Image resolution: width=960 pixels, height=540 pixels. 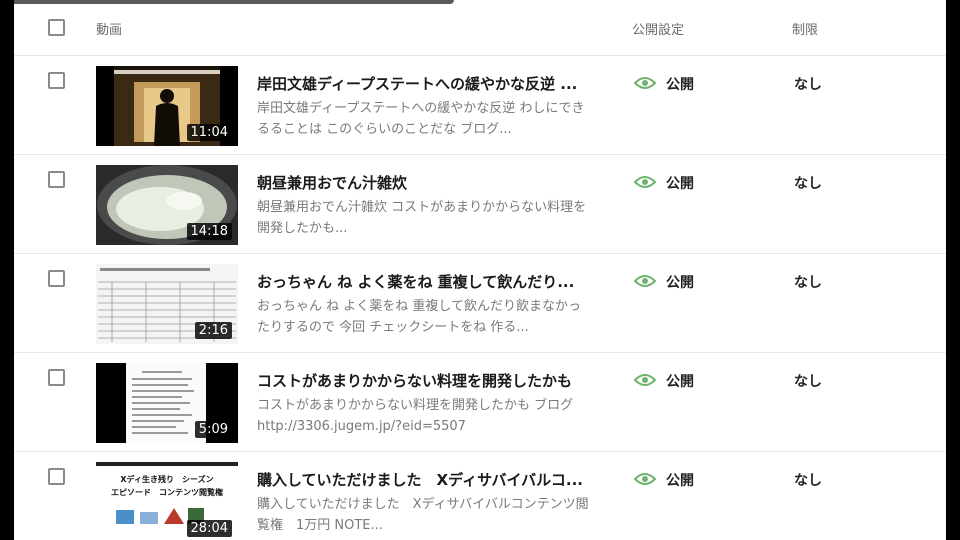 I want to click on select-all-checkbox, so click(x=56, y=27).